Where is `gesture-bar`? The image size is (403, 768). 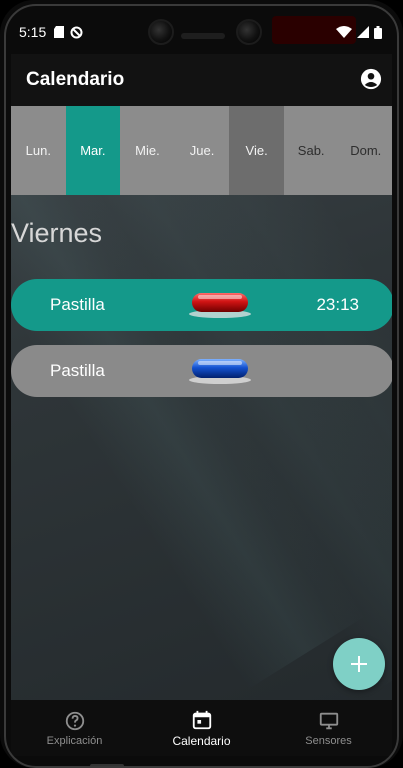 gesture-bar is located at coordinates (107, 766).